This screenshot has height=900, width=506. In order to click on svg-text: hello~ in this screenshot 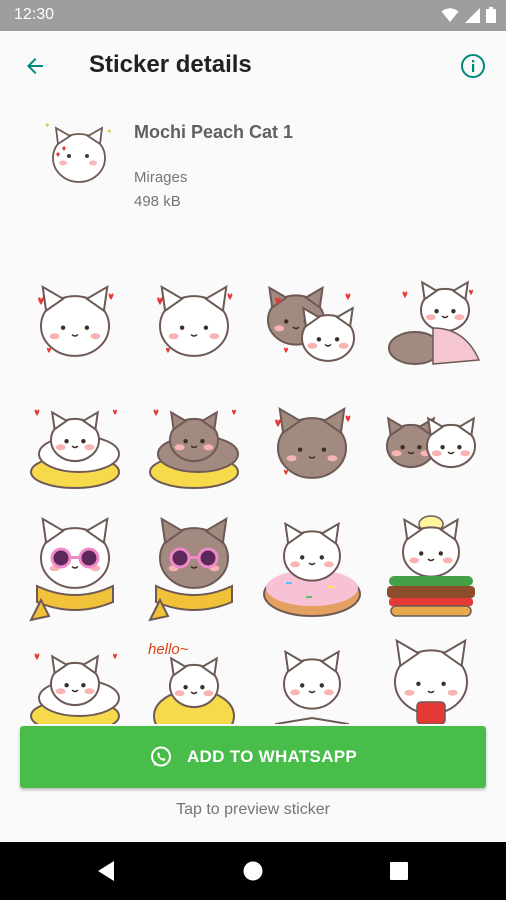, I will do `click(168, 649)`.